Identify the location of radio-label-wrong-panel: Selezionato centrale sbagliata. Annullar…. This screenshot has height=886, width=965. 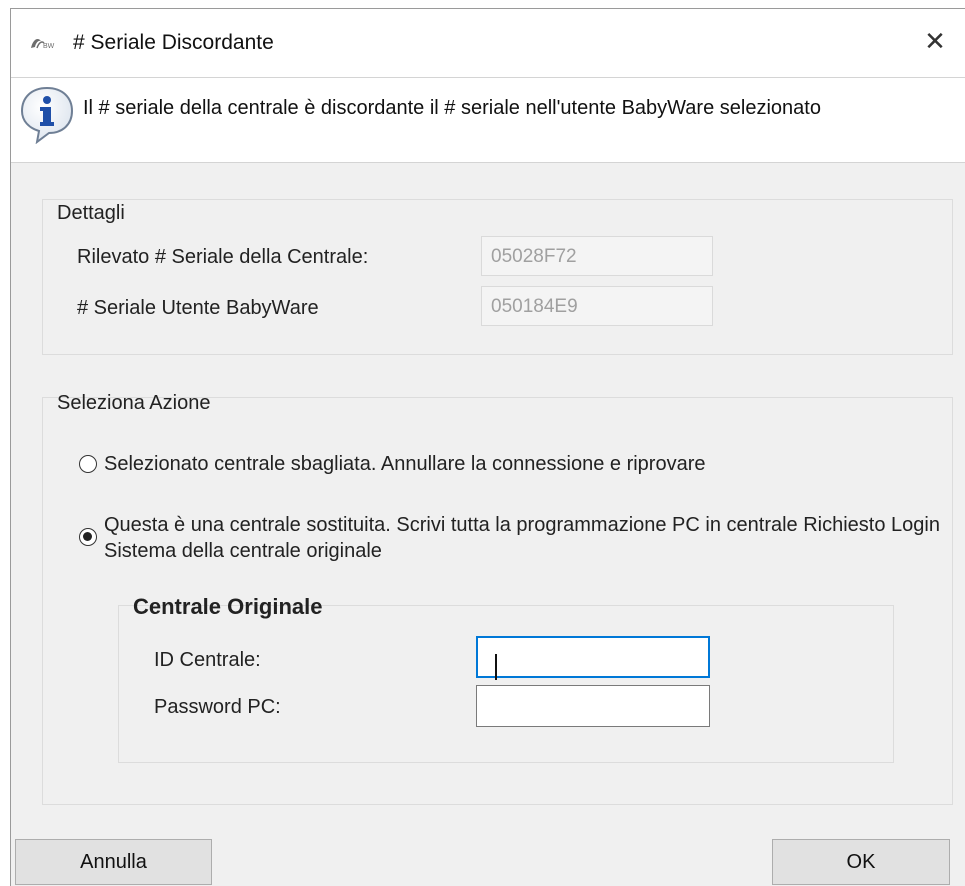
(405, 464).